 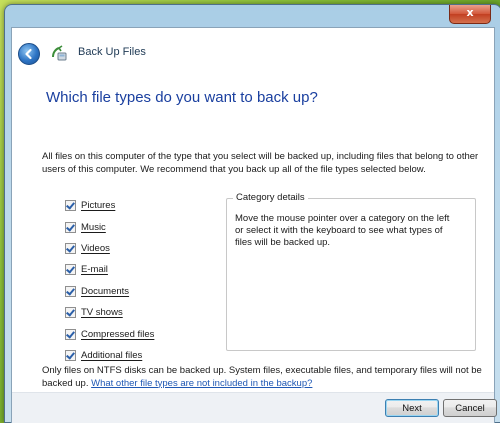 What do you see at coordinates (102, 313) in the screenshot?
I see `file-type-label: TV shows` at bounding box center [102, 313].